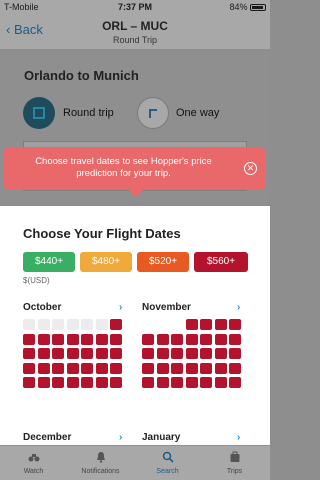  I want to click on navigation-bar: ‹ Back ORL – MUC Round Trip, so click(135, 32).